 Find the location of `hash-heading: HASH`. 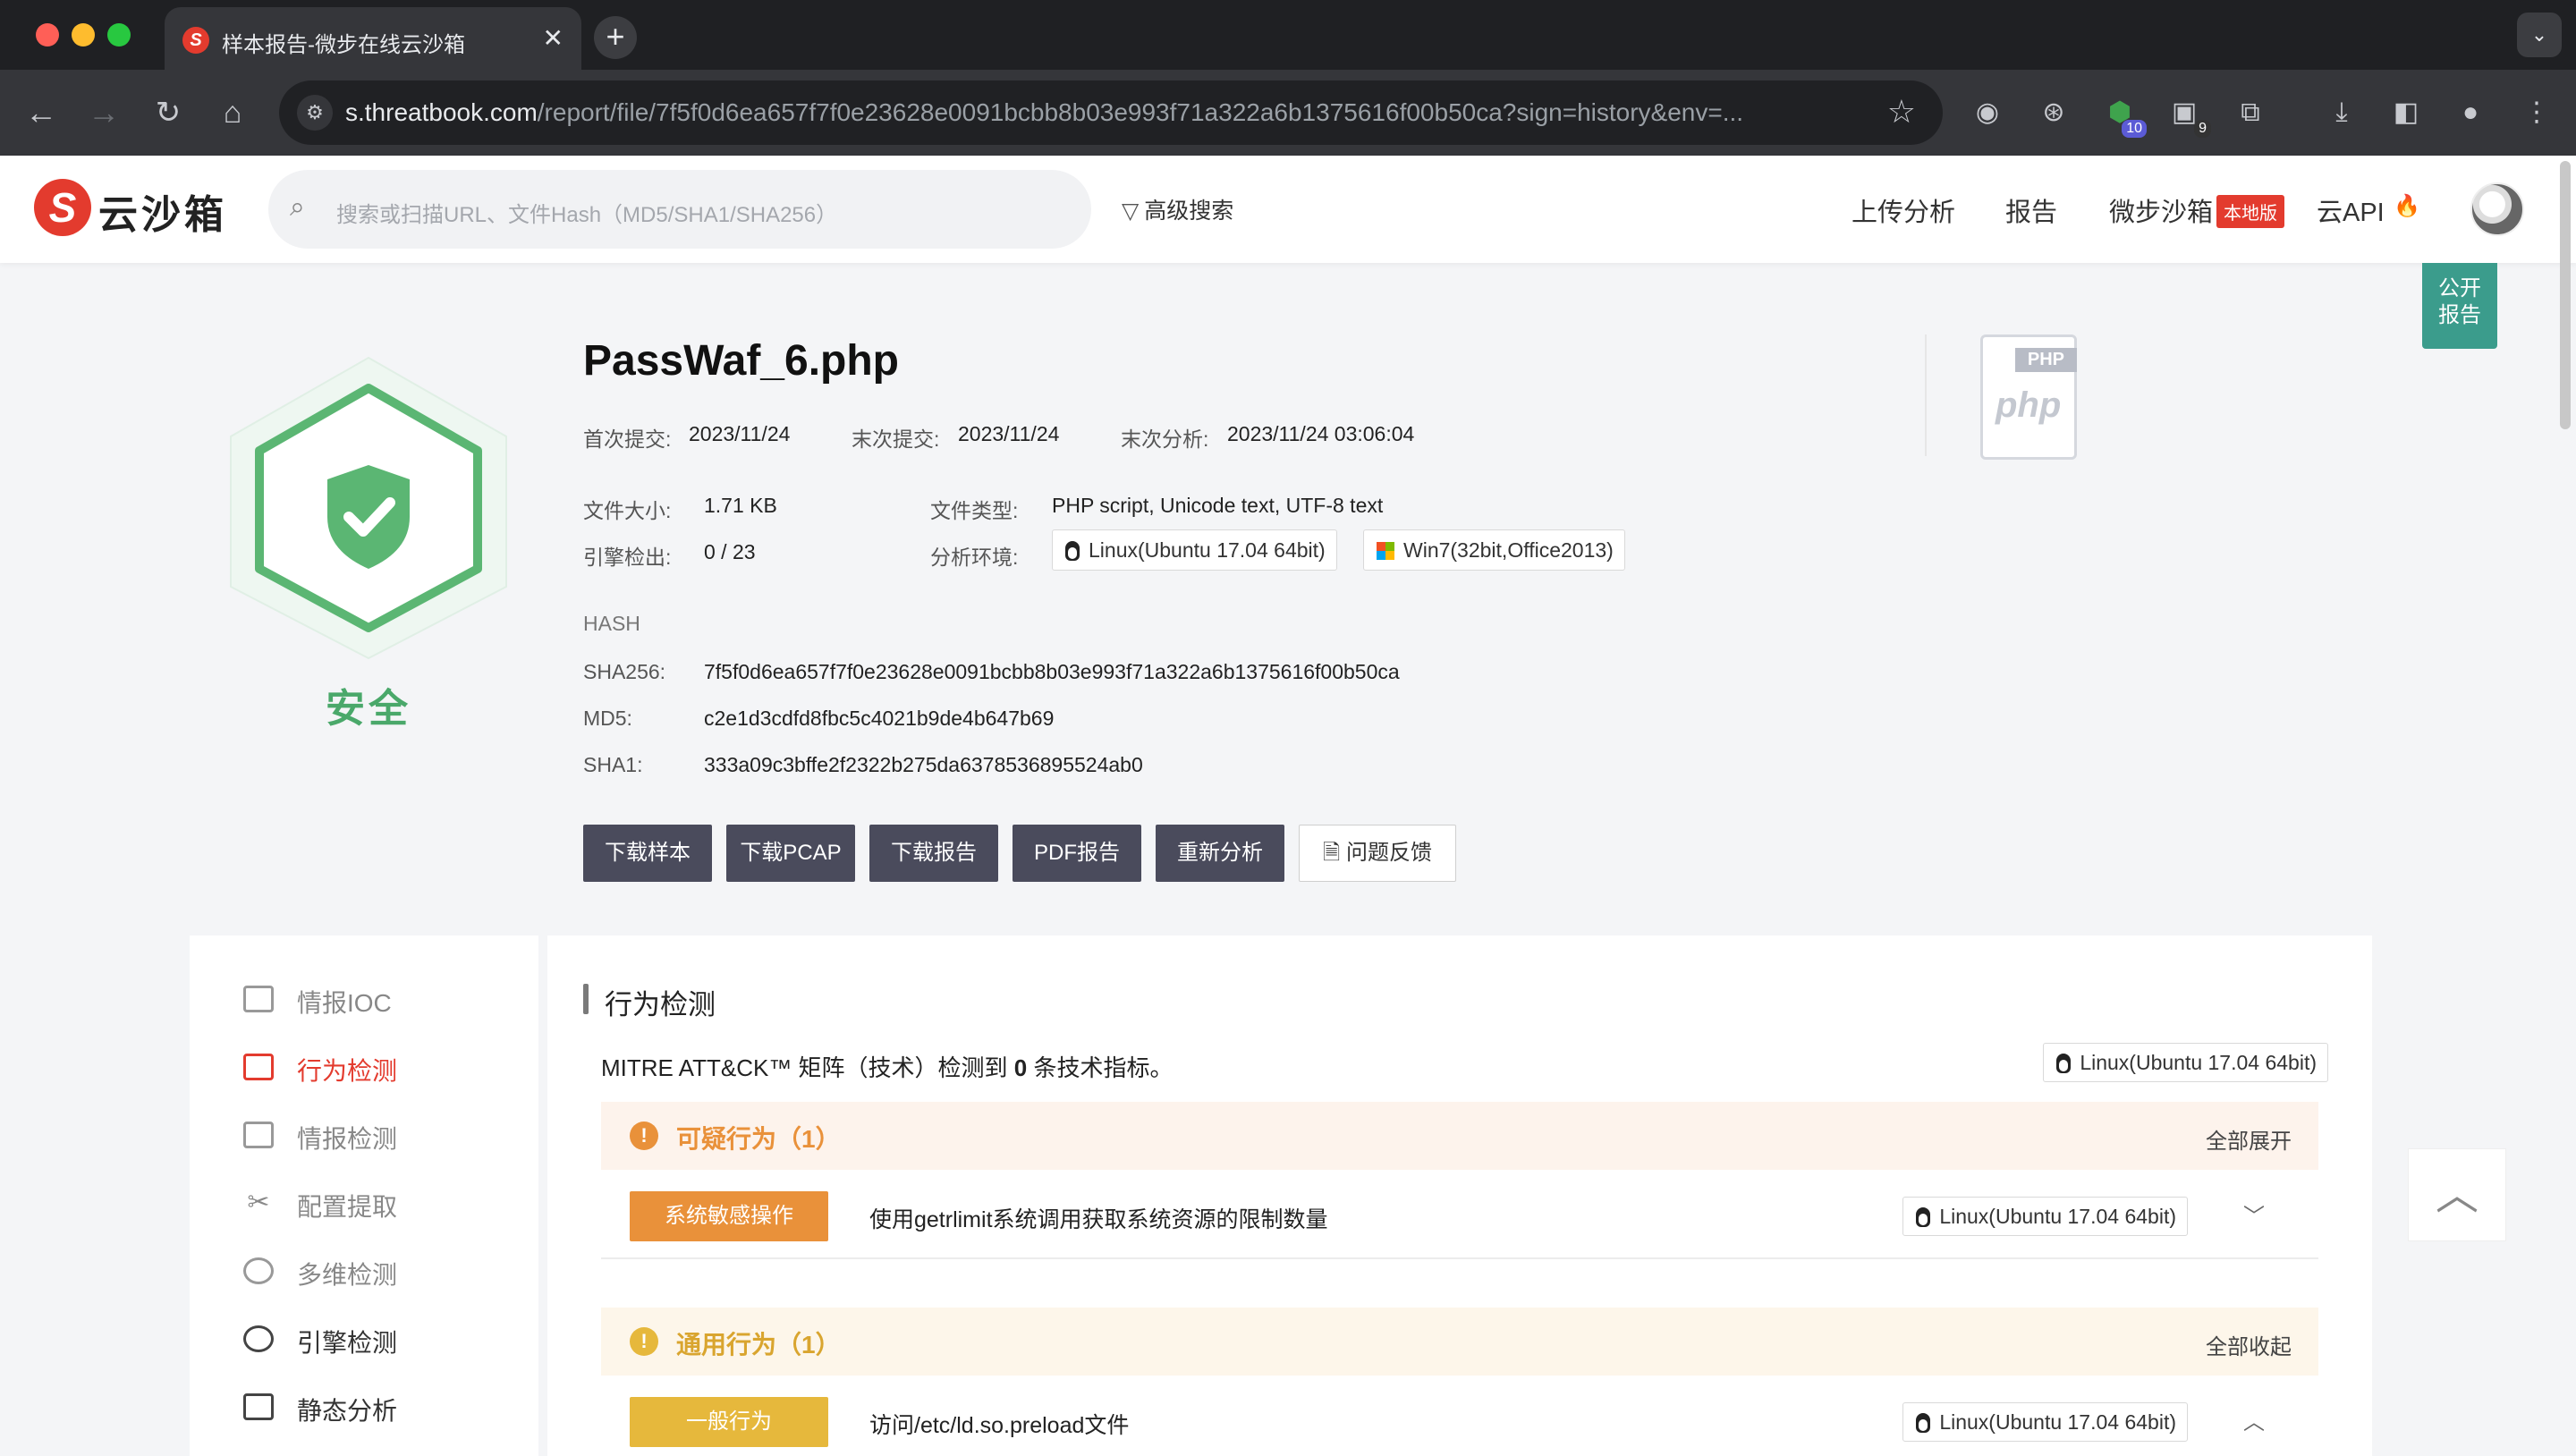

hash-heading: HASH is located at coordinates (611, 623).